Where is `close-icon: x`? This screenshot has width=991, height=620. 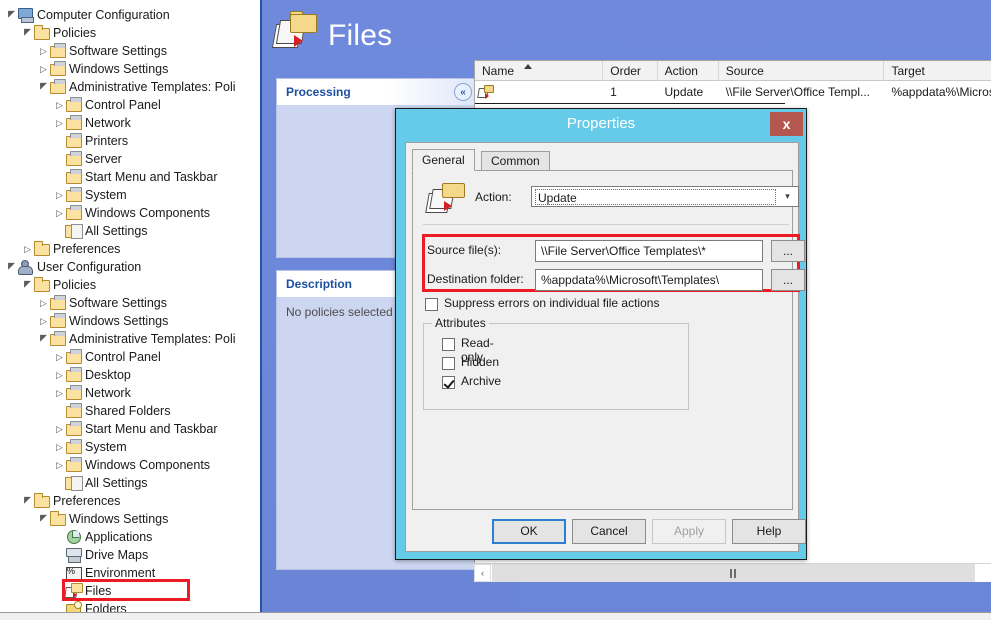
close-icon: x is located at coordinates (786, 124).